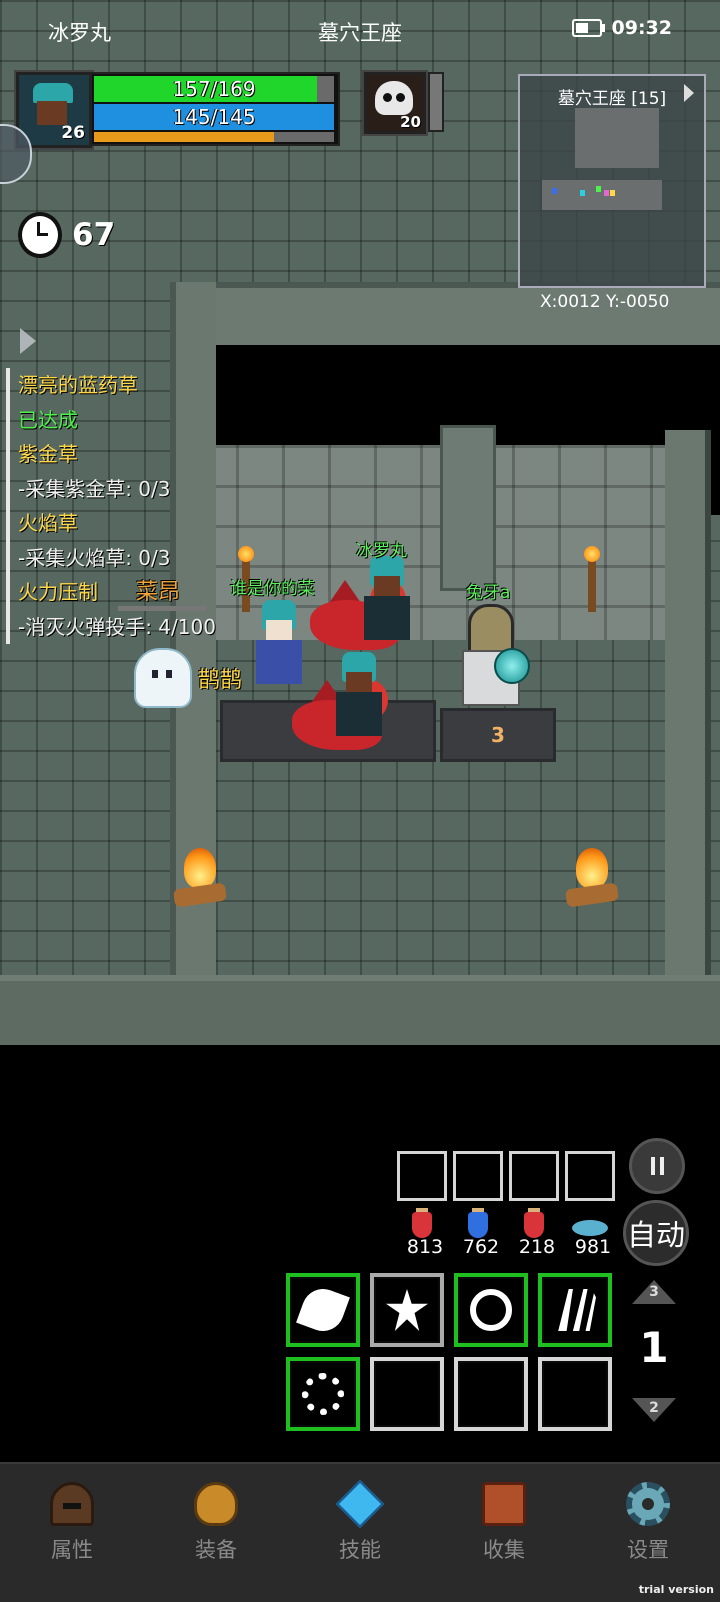 The width and height of the screenshot is (720, 1602). I want to click on minimap-title: 墓穴王座 [15], so click(612, 99).